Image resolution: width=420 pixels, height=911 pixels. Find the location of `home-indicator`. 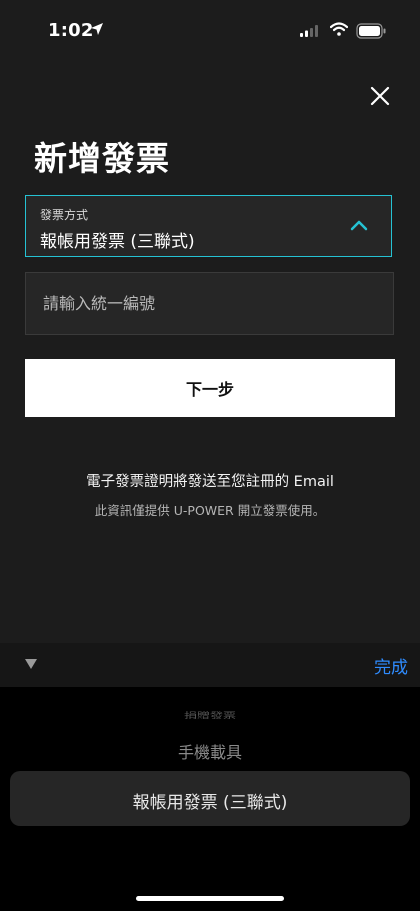

home-indicator is located at coordinates (210, 898).